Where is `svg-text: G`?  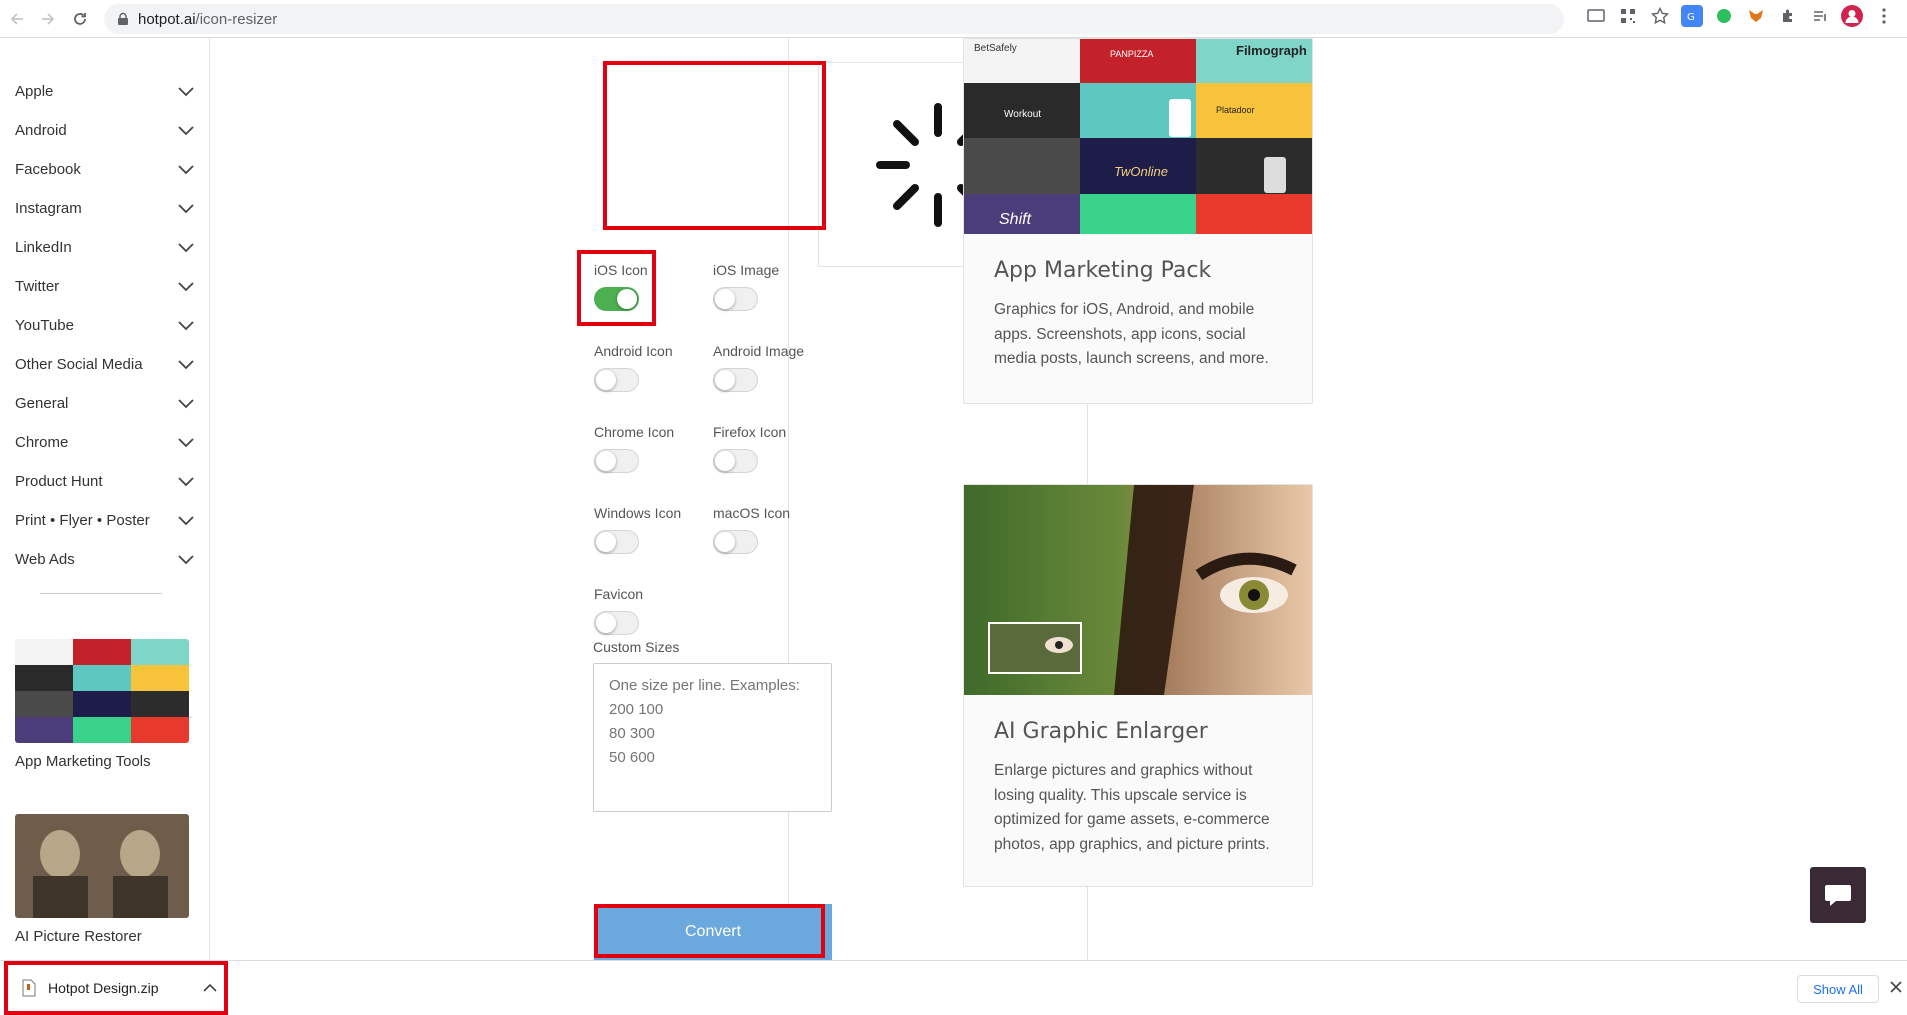 svg-text: G is located at coordinates (1691, 17).